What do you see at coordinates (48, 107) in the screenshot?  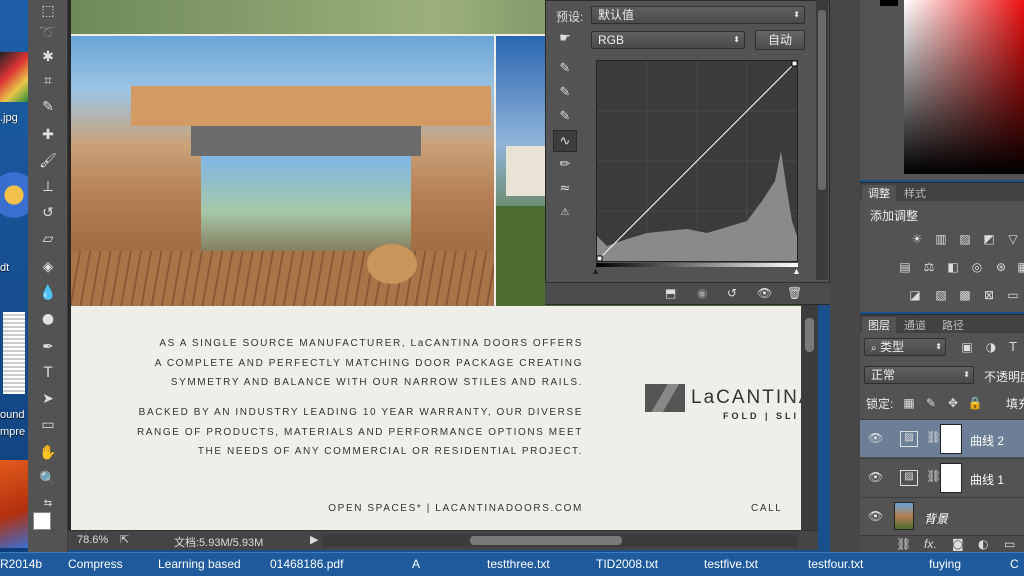 I see `eyedropper-tool-icon: ✎` at bounding box center [48, 107].